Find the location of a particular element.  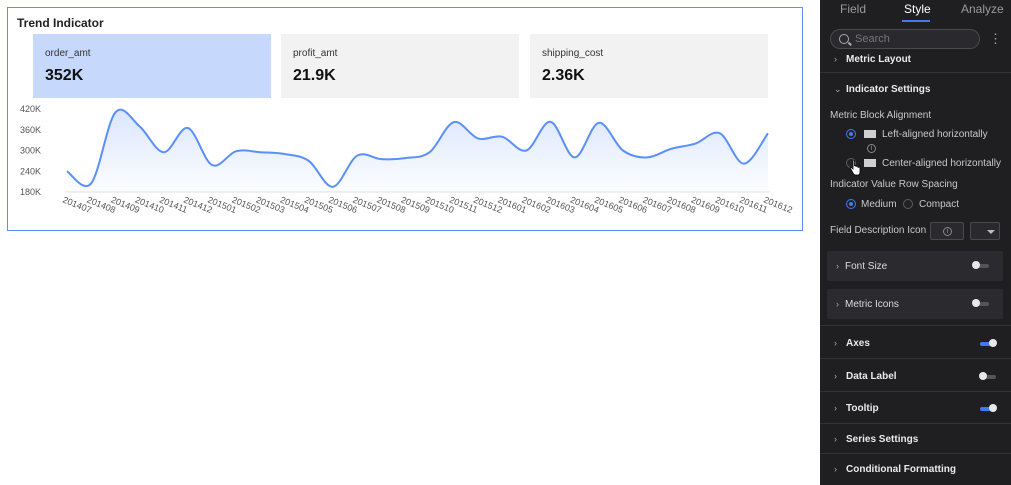

field-desc-icon-label: Field Description Icon is located at coordinates (878, 230).